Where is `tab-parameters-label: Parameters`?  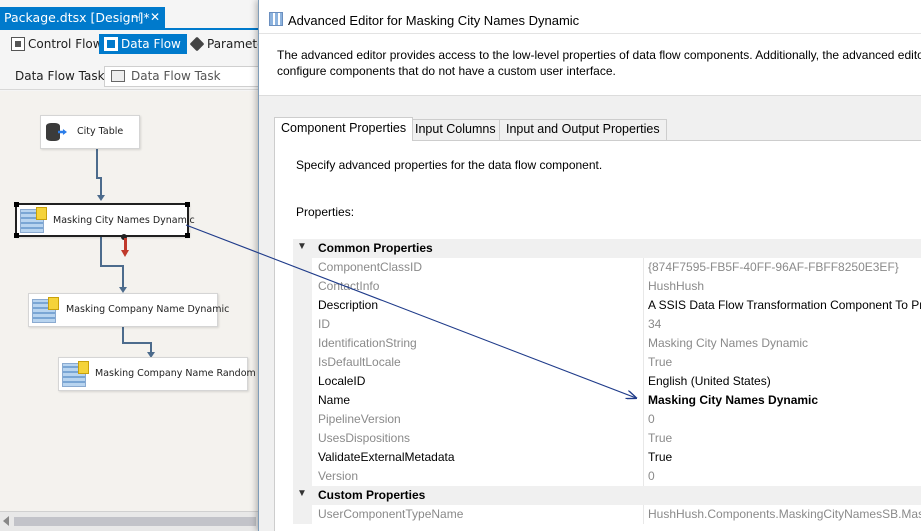
tab-parameters-label: Parameters is located at coordinates (234, 44).